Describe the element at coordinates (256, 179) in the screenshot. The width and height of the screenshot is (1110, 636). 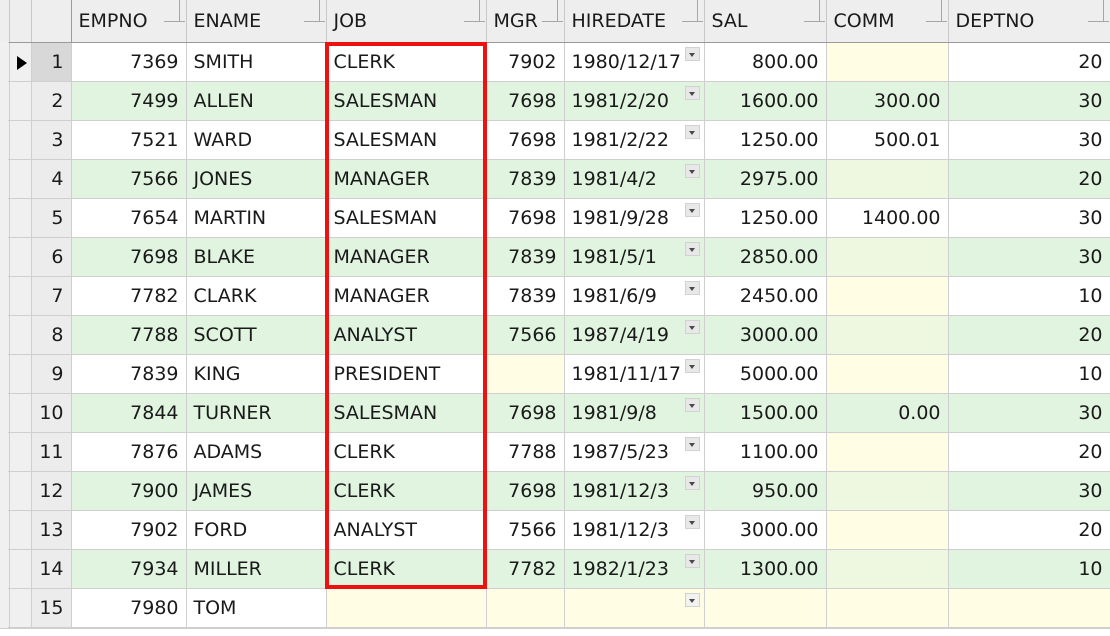
I see `cell-ename: JONES` at that location.